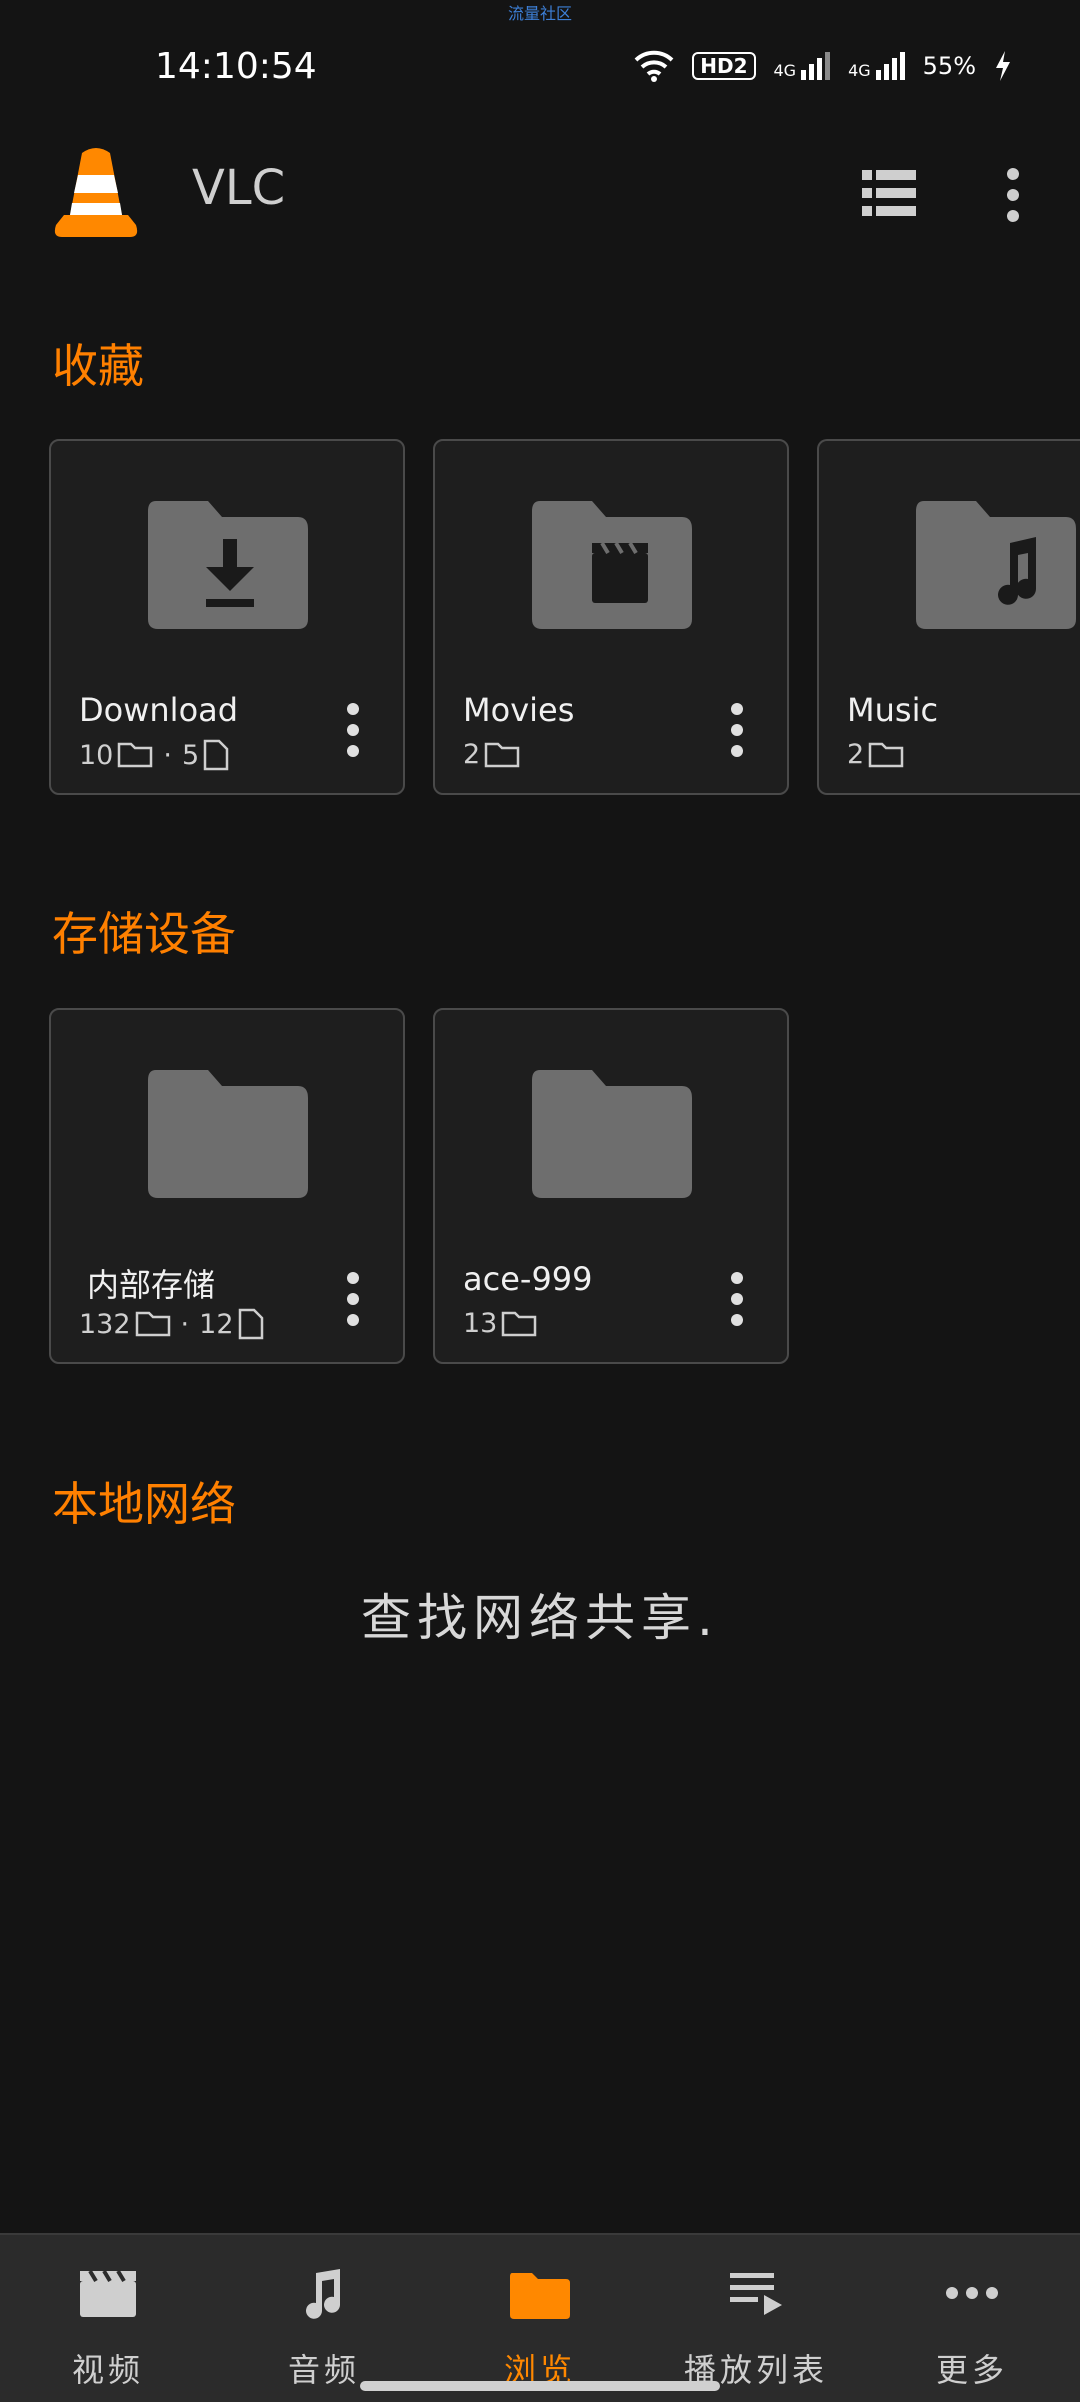 The image size is (1080, 2402). I want to click on favorite-card-movies: Movies 2, so click(611, 617).